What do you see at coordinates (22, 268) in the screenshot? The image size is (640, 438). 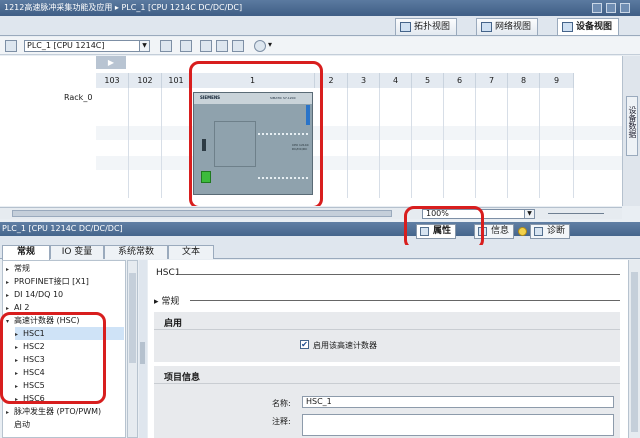 I see `tree-item-label: 常规` at bounding box center [22, 268].